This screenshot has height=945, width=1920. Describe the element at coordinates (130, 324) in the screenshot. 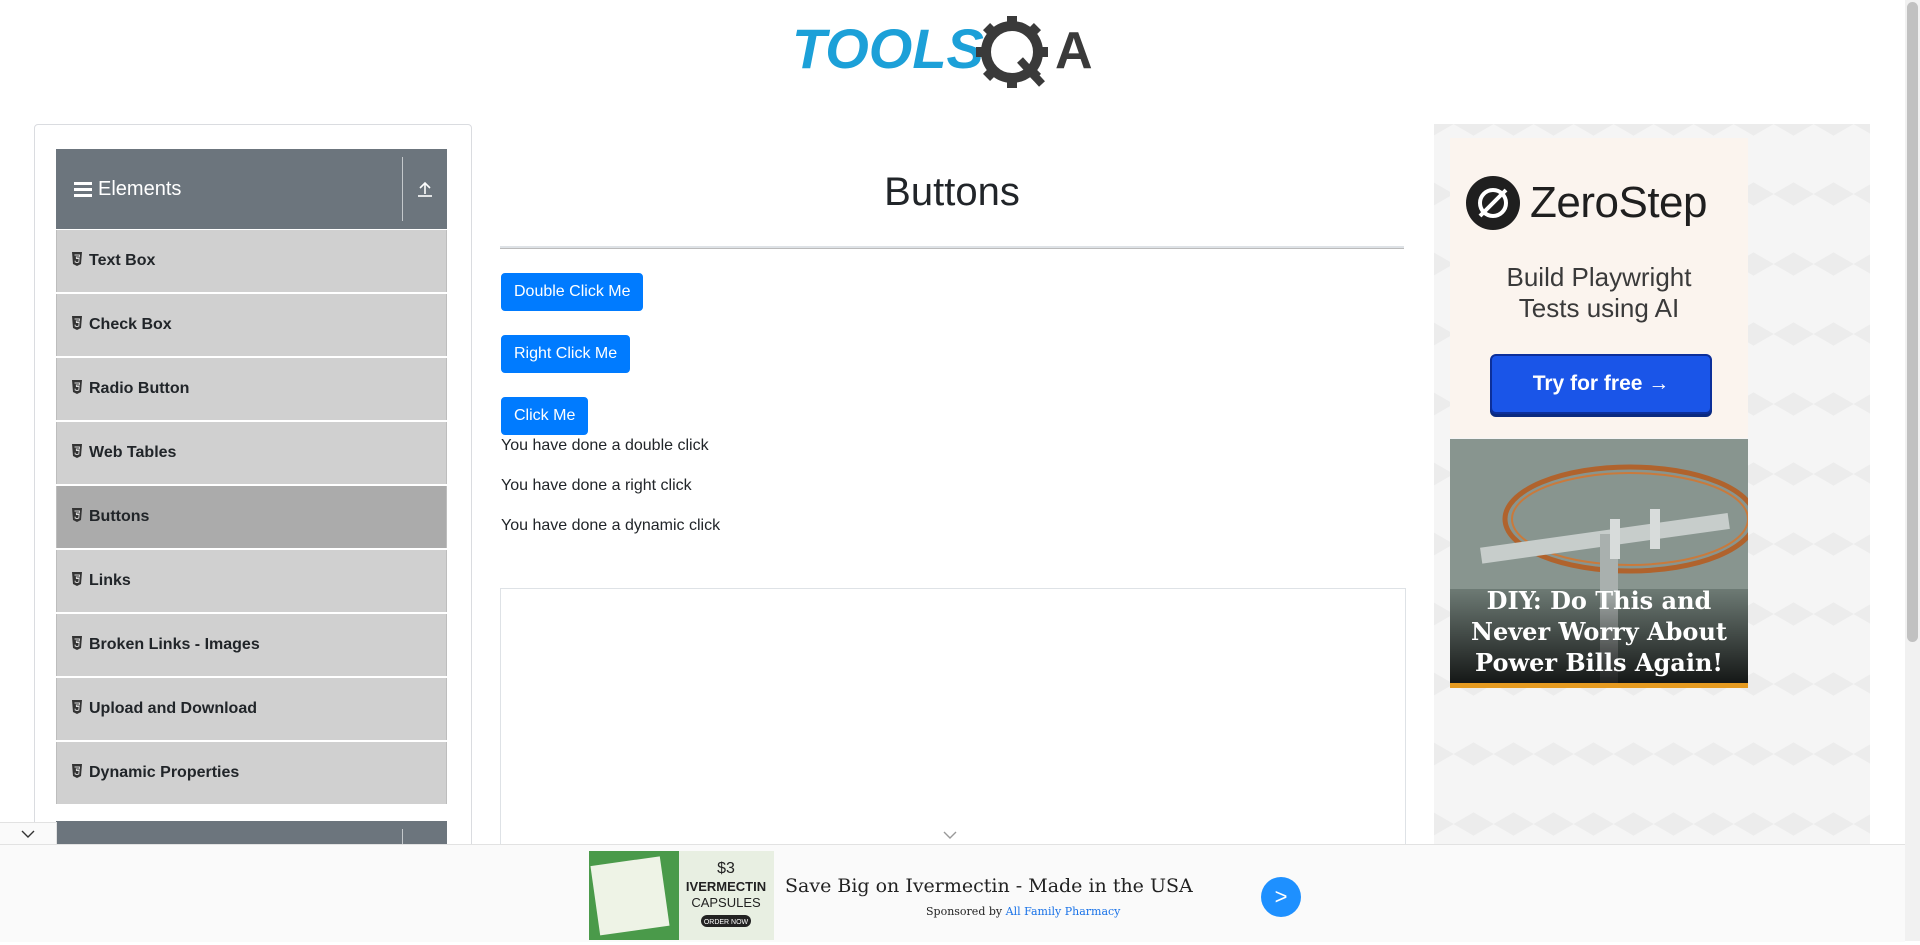

I see `sidebar-item-label: Check Box` at that location.